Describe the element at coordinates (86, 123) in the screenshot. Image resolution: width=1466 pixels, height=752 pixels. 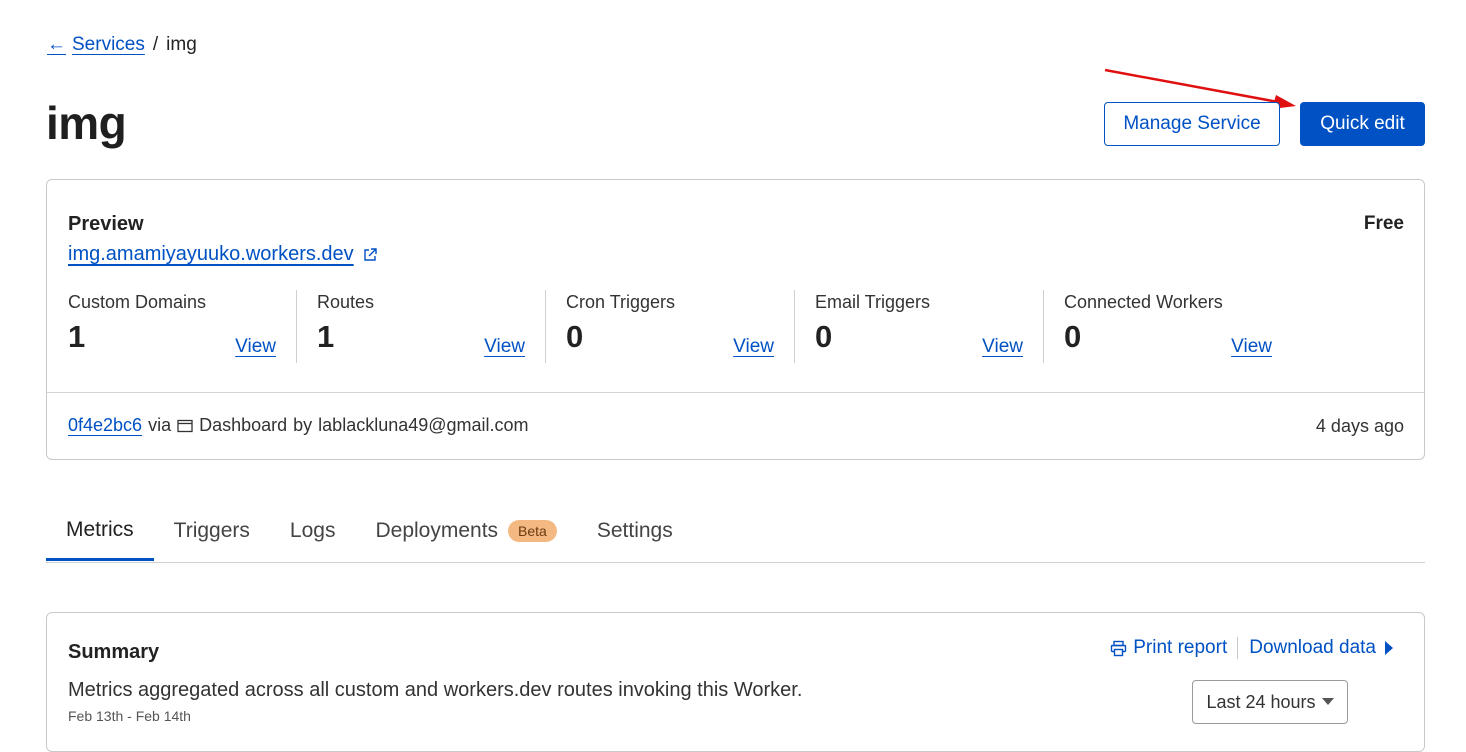
I see `page-title: img` at that location.